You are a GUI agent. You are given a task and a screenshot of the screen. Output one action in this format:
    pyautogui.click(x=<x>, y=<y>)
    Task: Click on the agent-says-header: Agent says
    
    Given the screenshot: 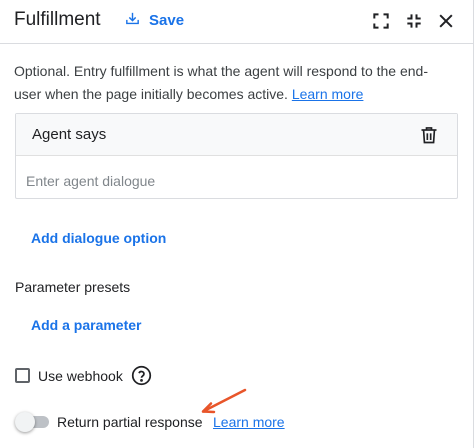 What is the action you would take?
    pyautogui.click(x=236, y=135)
    